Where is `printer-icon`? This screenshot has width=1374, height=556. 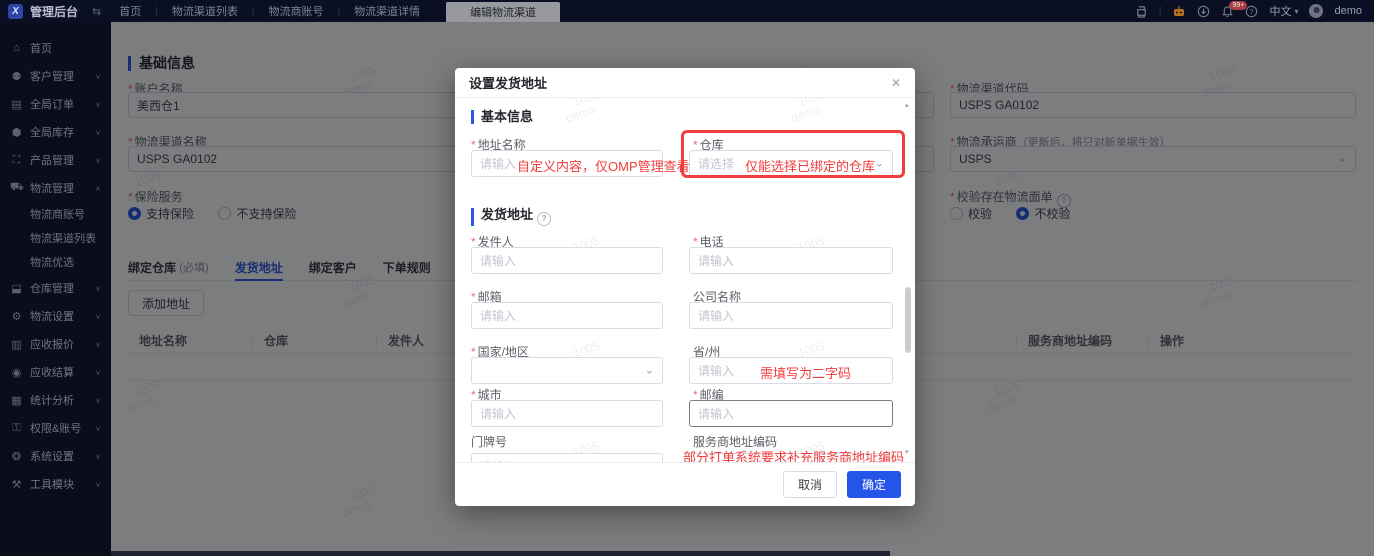
printer-icon is located at coordinates (1141, 11).